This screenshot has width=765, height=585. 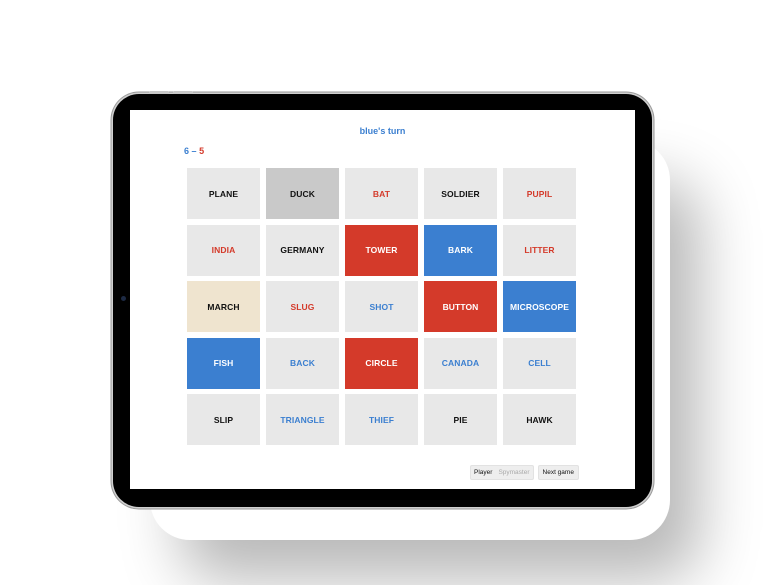 I want to click on volume-down-button, so click(x=183, y=92).